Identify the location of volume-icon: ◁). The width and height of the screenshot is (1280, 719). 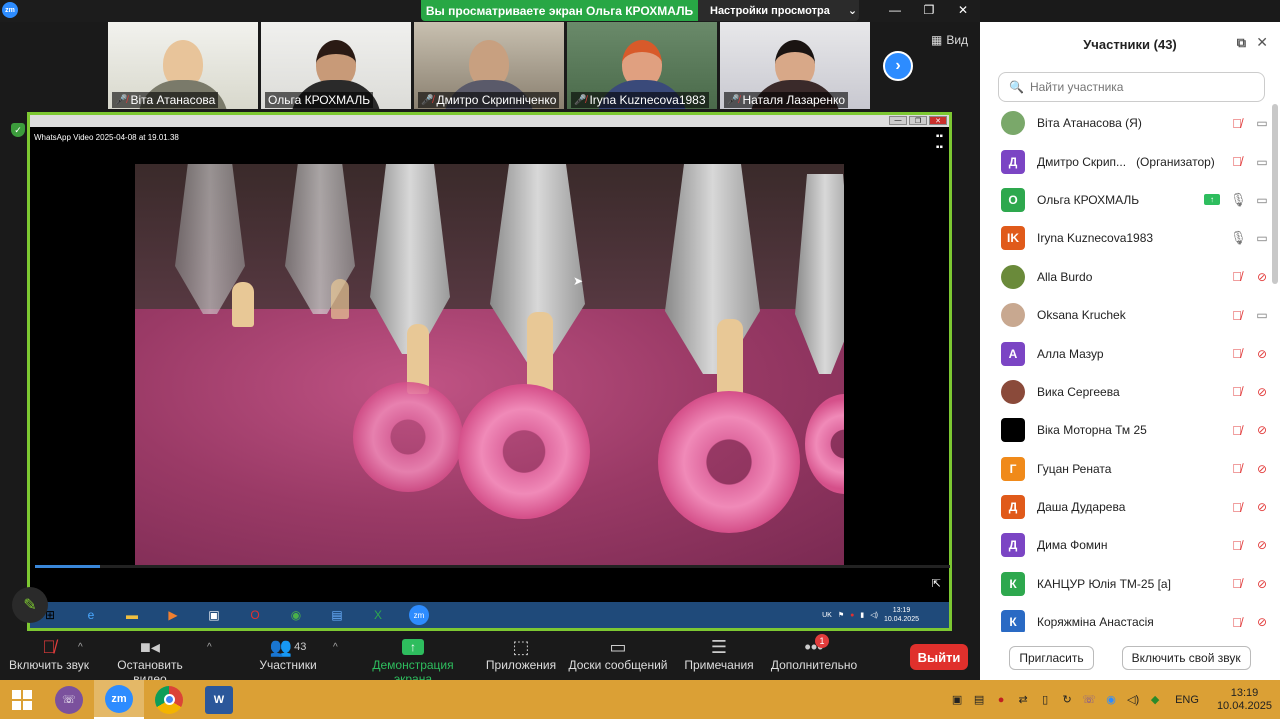
(1133, 700).